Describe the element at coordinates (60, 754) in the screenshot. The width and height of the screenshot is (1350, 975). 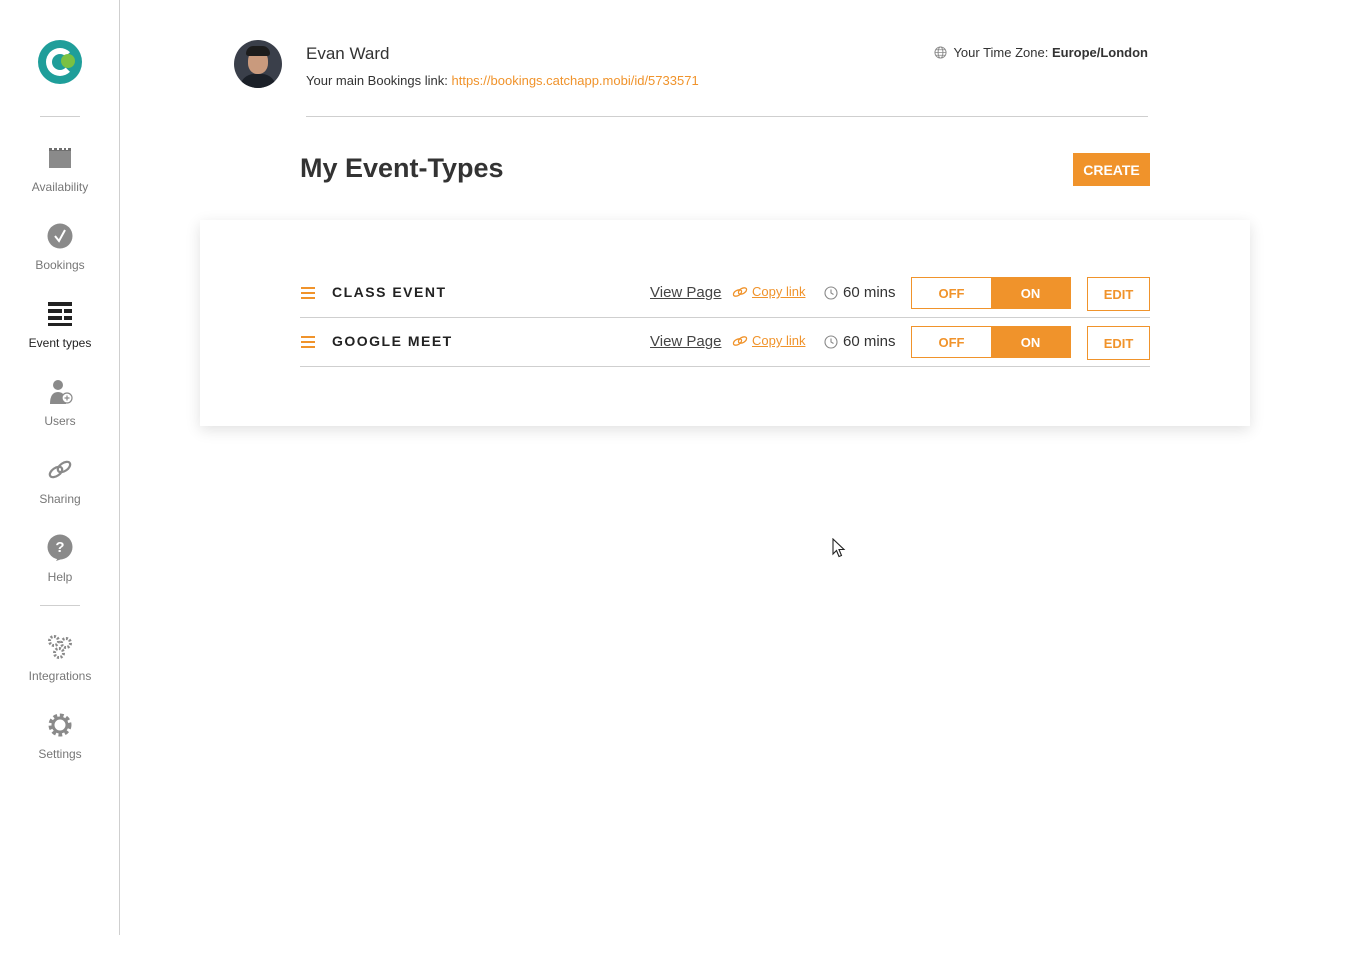
I see `sidebar-item-label: Settings` at that location.